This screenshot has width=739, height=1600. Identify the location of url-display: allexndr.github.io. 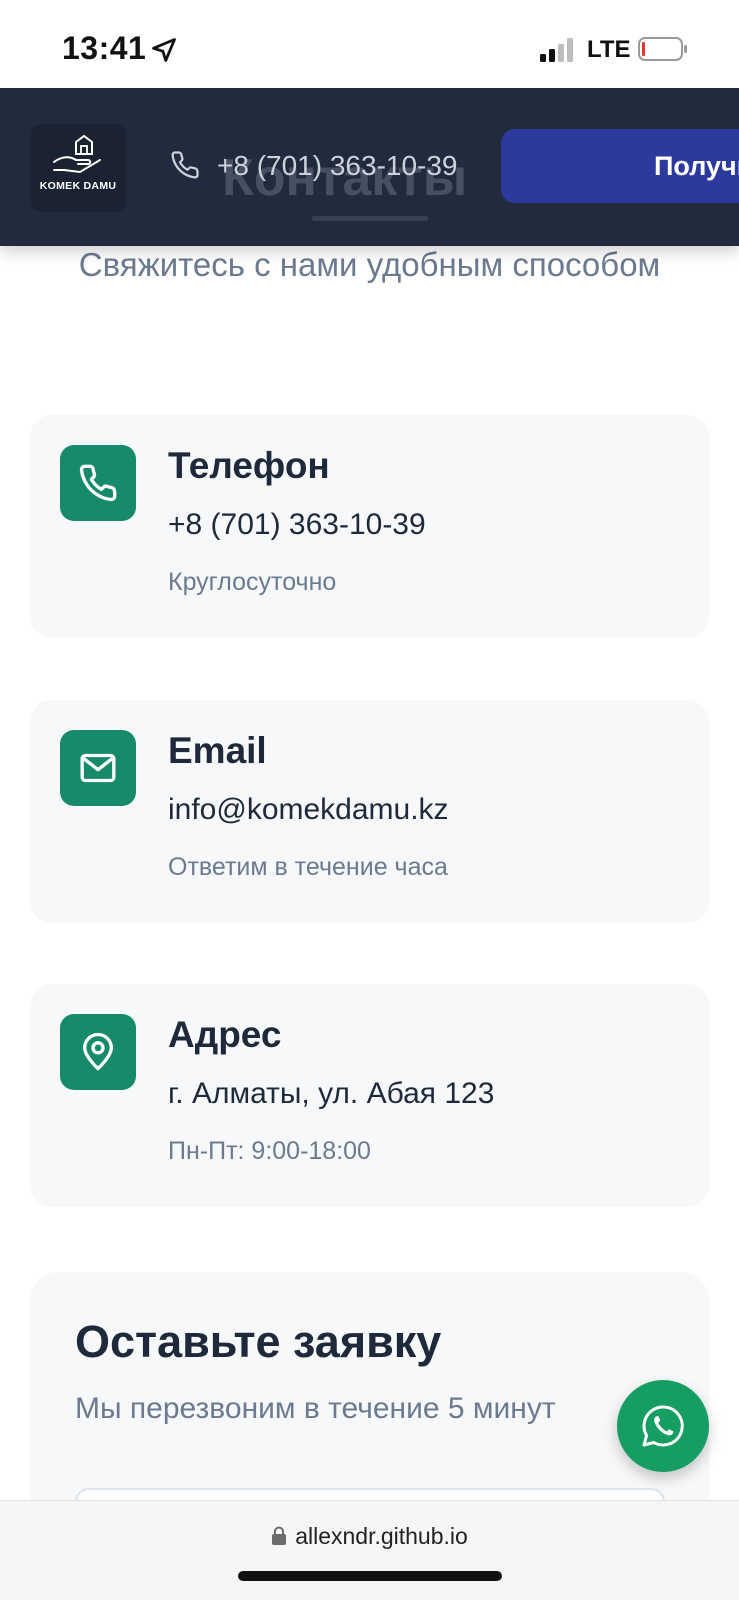
(369, 1536).